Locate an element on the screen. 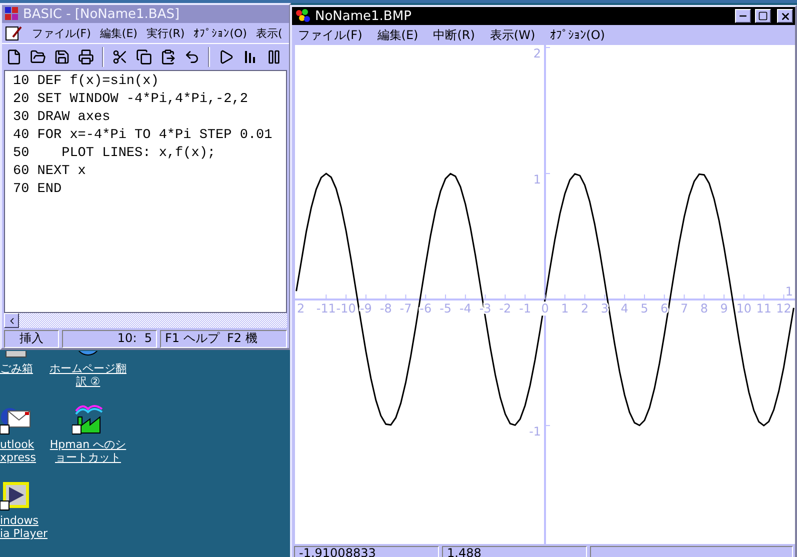 Image resolution: width=797 pixels, height=557 pixels. tick-label: 10 is located at coordinates (744, 309).